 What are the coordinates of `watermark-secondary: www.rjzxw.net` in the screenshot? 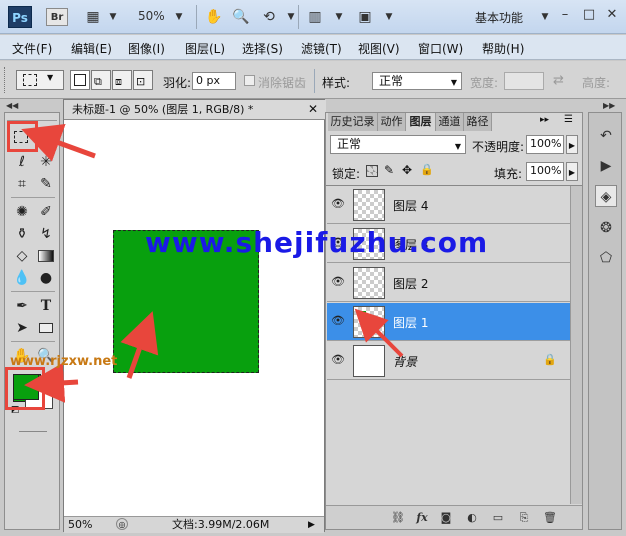 It's located at (64, 361).